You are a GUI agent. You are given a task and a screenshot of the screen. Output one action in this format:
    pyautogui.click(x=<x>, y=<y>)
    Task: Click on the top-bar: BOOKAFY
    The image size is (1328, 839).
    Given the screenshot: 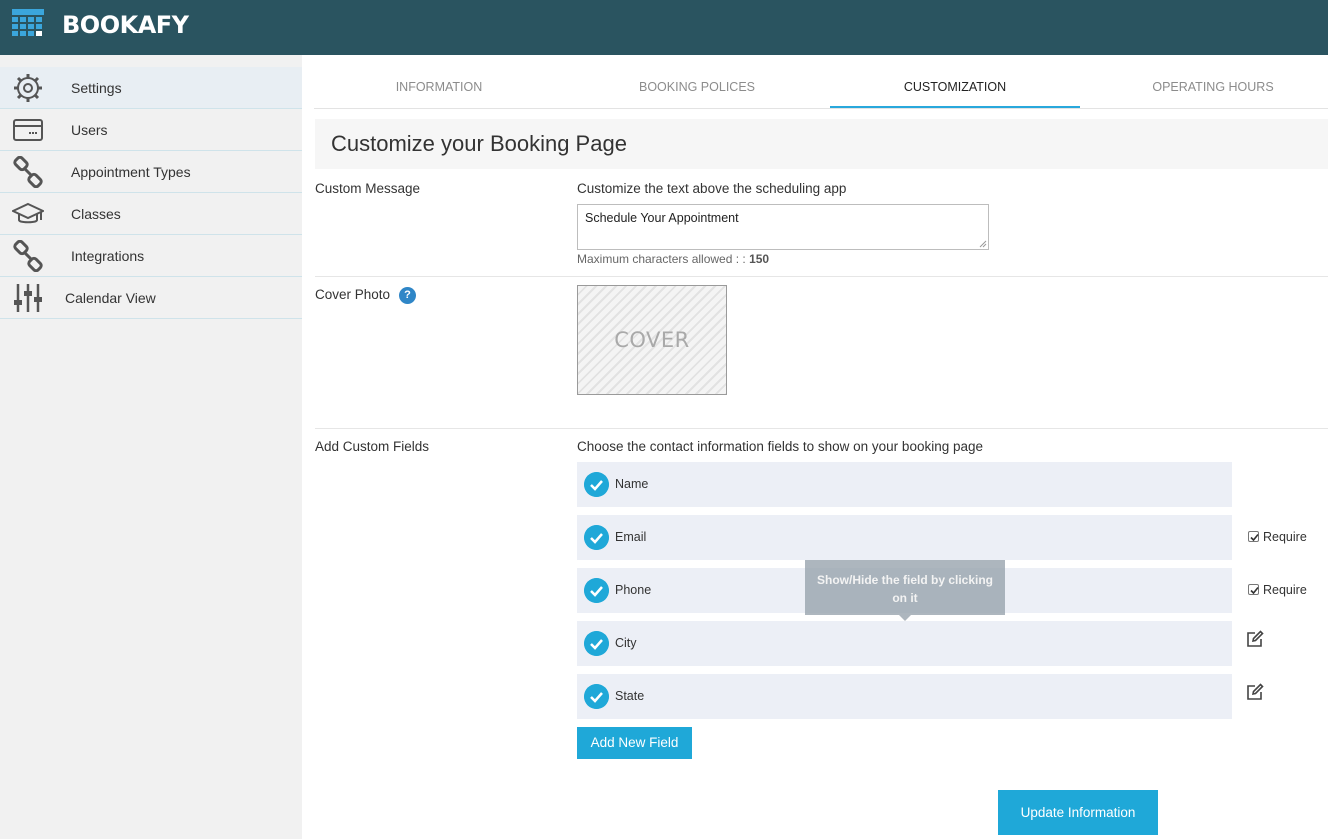 What is the action you would take?
    pyautogui.click(x=664, y=27)
    